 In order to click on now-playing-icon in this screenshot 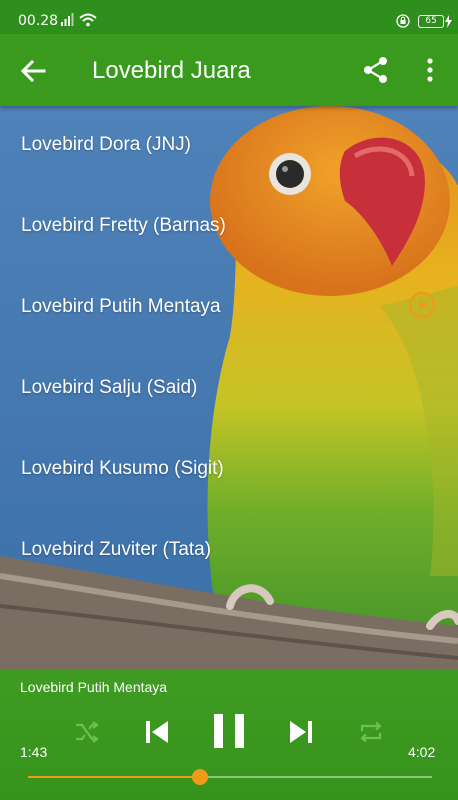, I will do `click(422, 305)`.